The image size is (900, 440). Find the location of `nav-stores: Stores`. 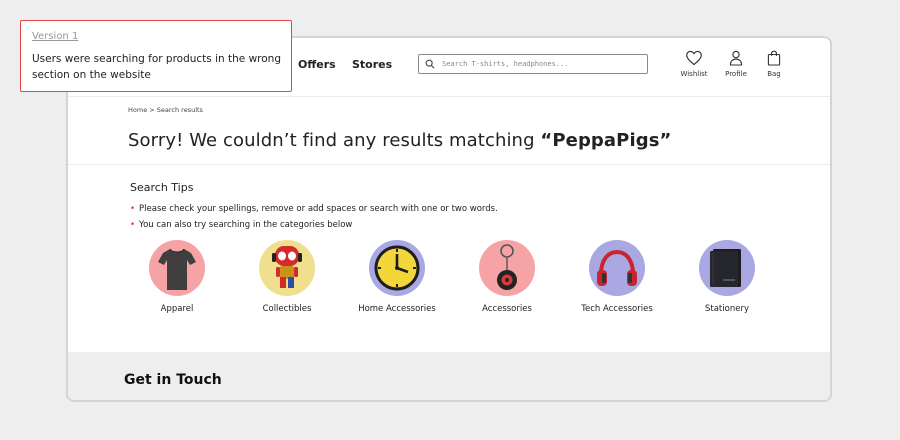

nav-stores: Stores is located at coordinates (372, 64).